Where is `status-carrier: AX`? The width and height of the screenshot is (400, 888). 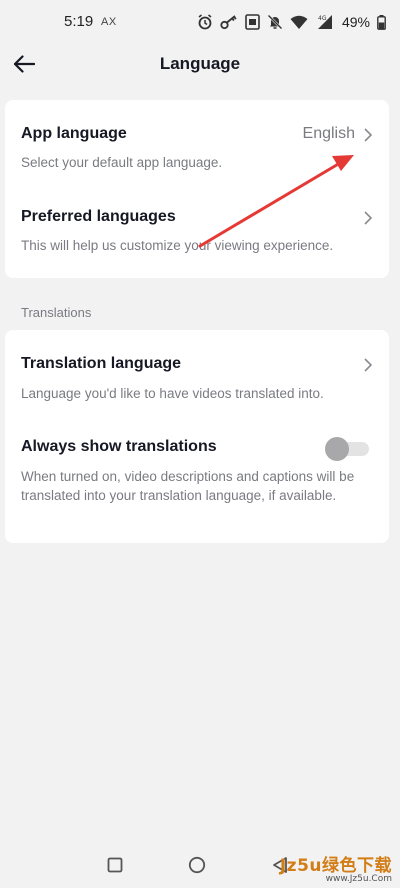
status-carrier: AX is located at coordinates (109, 22).